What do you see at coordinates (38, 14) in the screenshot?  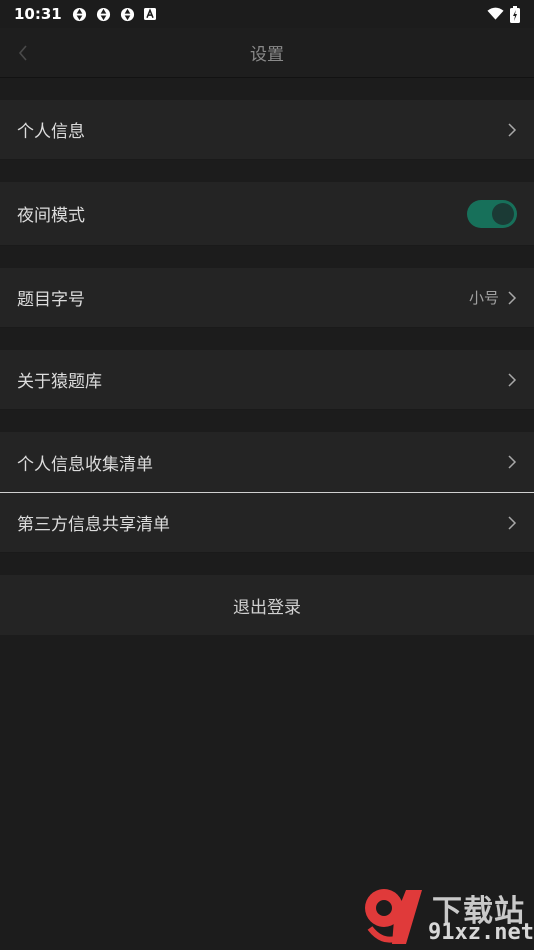 I see `status-time: 10:31` at bounding box center [38, 14].